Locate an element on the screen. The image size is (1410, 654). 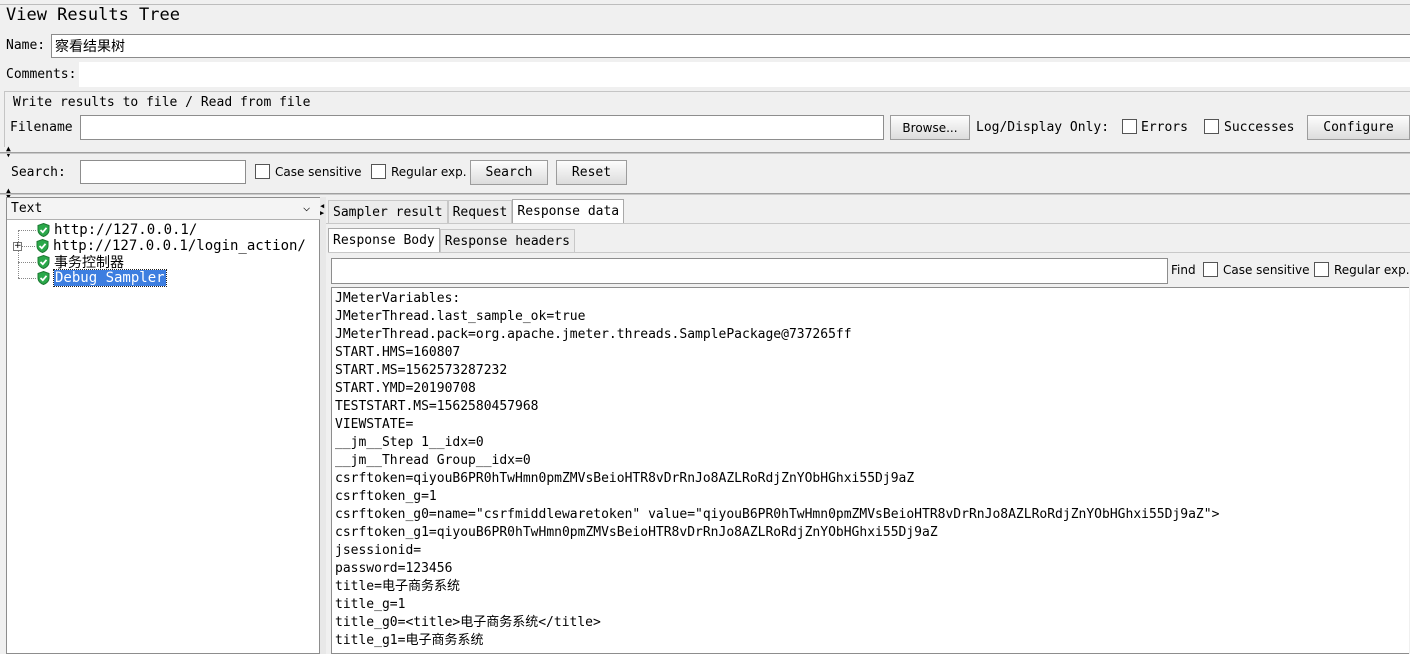
find-regex-label: Regular exp. is located at coordinates (1372, 270).